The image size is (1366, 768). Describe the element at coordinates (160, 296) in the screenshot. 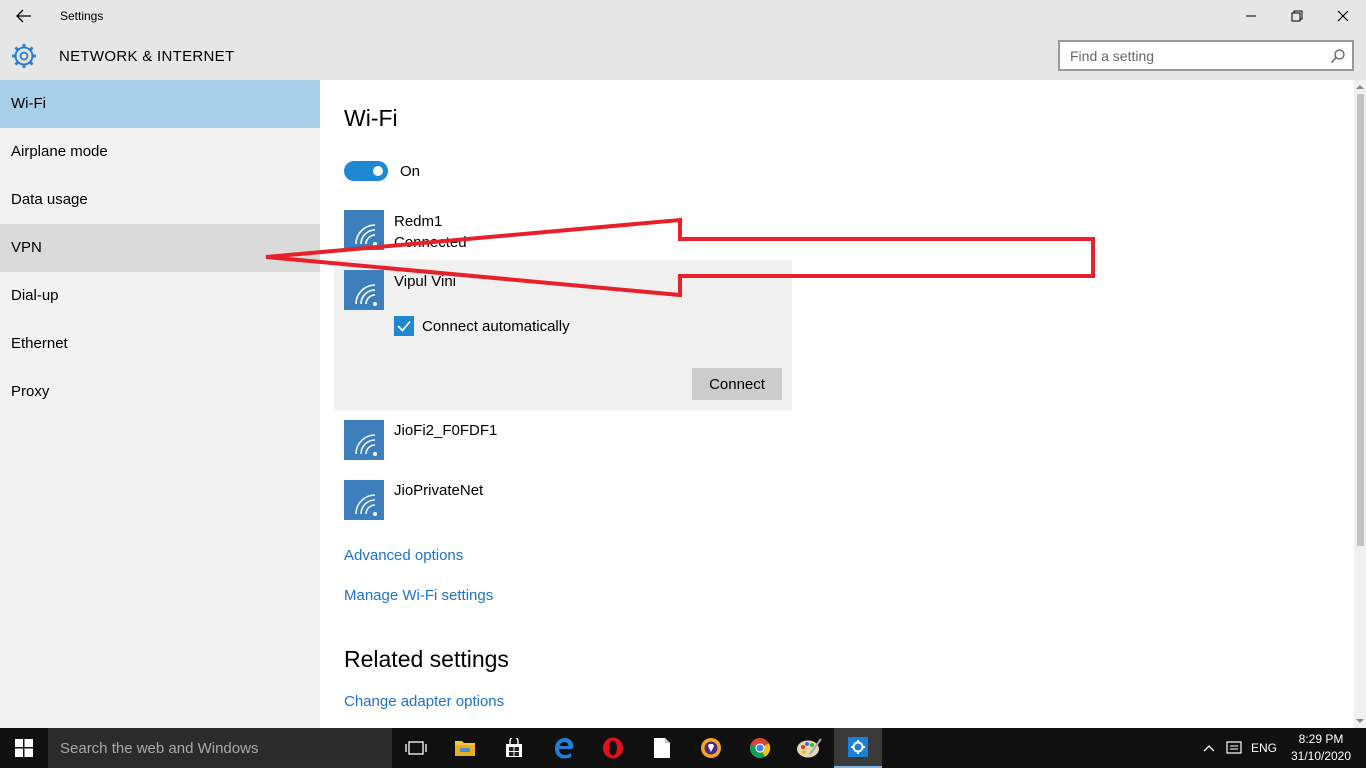

I see `sidebar-item-dial-up: Dial-up` at that location.